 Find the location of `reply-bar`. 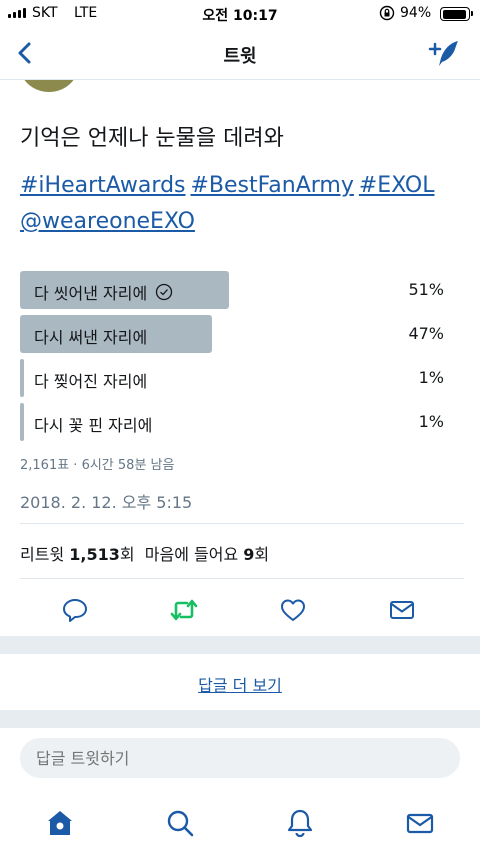

reply-bar is located at coordinates (240, 756).